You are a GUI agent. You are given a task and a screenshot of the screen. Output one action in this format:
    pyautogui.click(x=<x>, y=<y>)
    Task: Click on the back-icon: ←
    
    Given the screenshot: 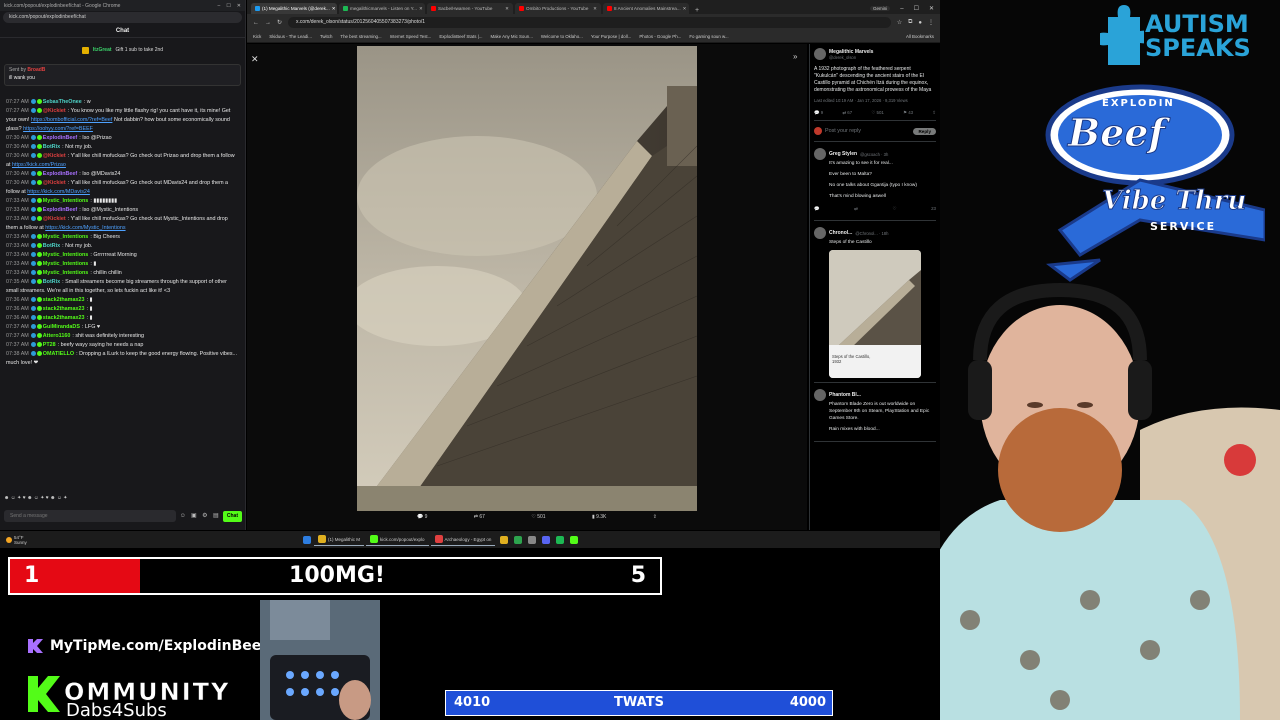 What is the action you would take?
    pyautogui.click(x=256, y=23)
    